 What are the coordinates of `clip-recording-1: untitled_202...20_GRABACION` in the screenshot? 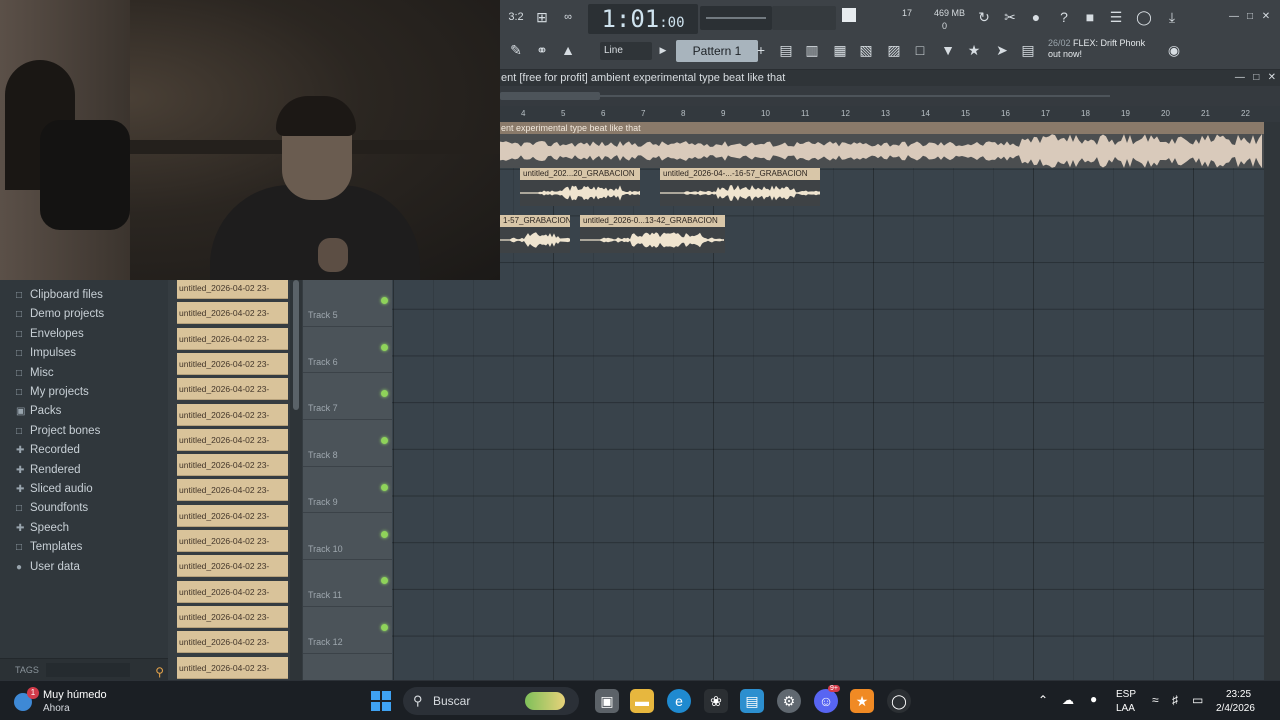 It's located at (580, 187).